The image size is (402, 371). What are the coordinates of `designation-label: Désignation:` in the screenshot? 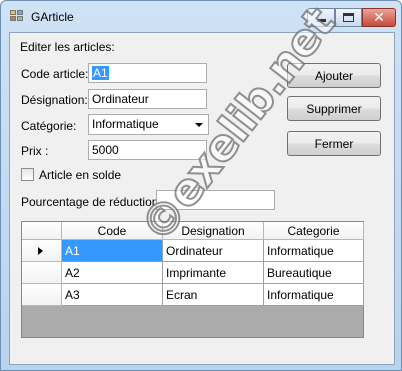 It's located at (54, 100).